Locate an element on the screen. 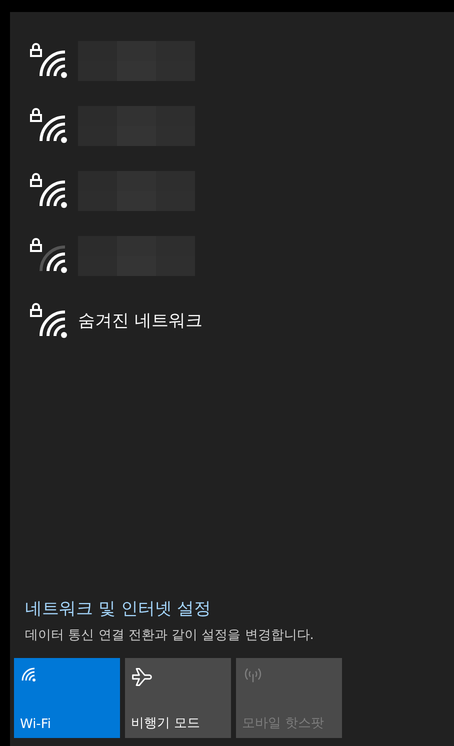 Image resolution: width=454 pixels, height=746 pixels. wifi-icon is located at coordinates (28, 674).